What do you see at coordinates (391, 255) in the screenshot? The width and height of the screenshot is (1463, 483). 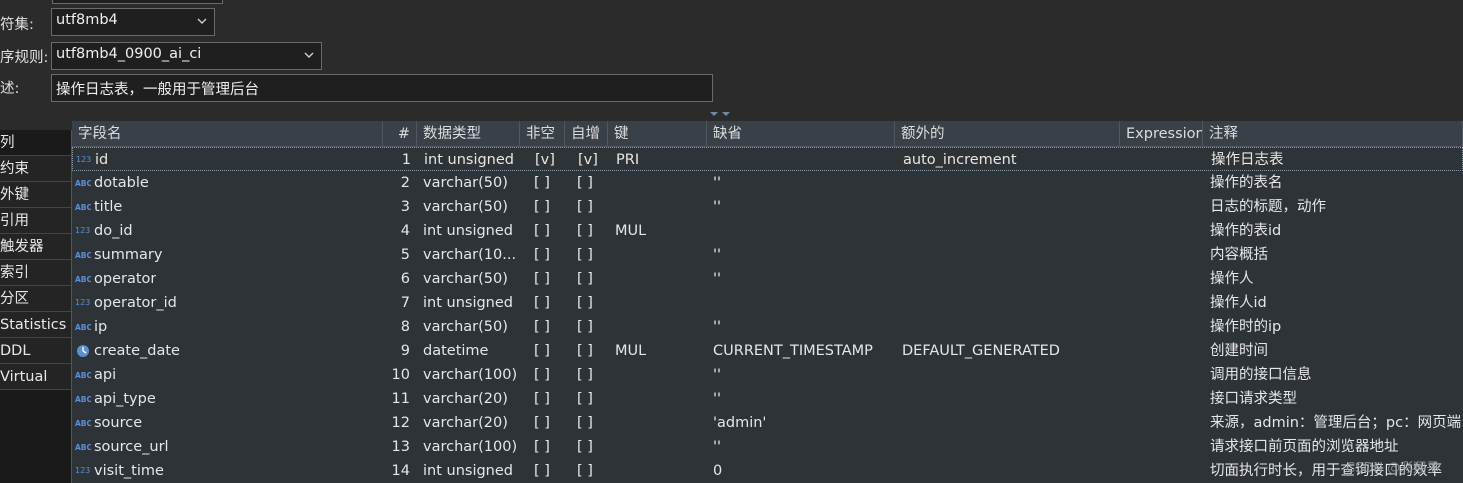 I see `cell-ordinal: 5` at bounding box center [391, 255].